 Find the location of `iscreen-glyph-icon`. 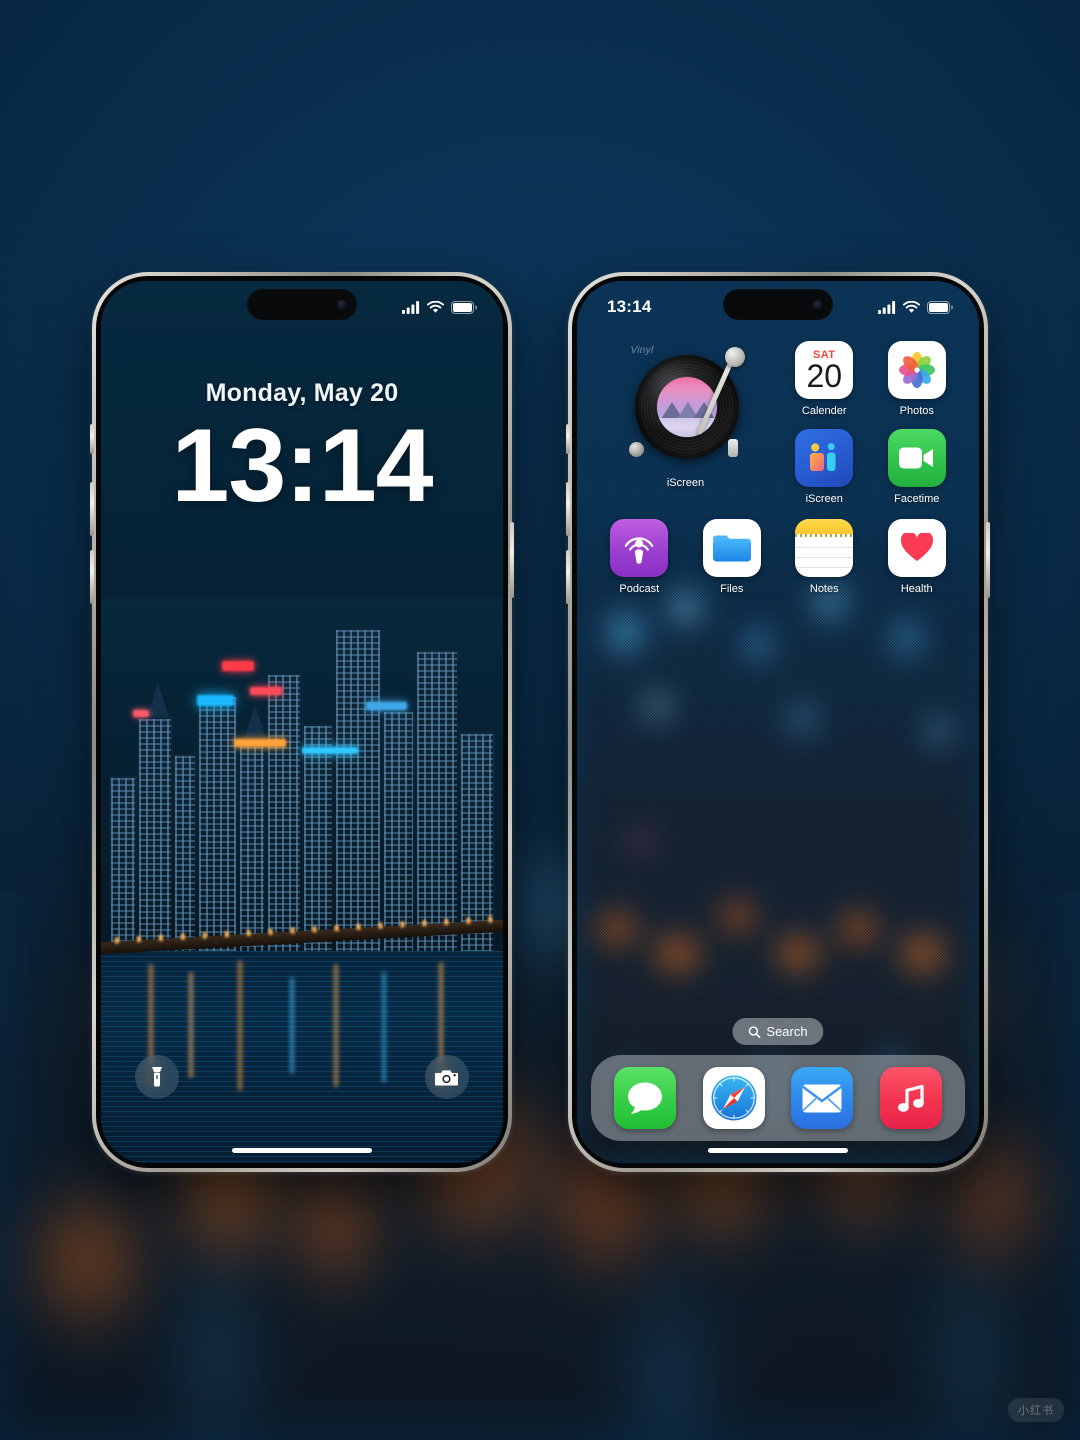

iscreen-glyph-icon is located at coordinates (823, 457).